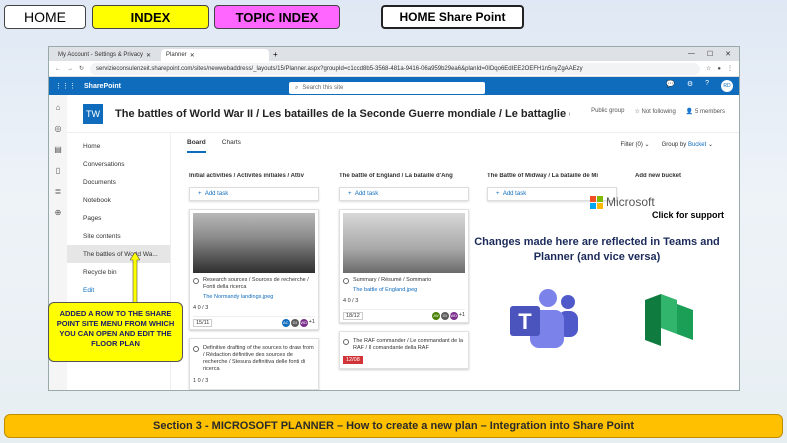 The width and height of the screenshot is (787, 443). What do you see at coordinates (58, 149) in the screenshot?
I see `news-icon: ▤` at bounding box center [58, 149].